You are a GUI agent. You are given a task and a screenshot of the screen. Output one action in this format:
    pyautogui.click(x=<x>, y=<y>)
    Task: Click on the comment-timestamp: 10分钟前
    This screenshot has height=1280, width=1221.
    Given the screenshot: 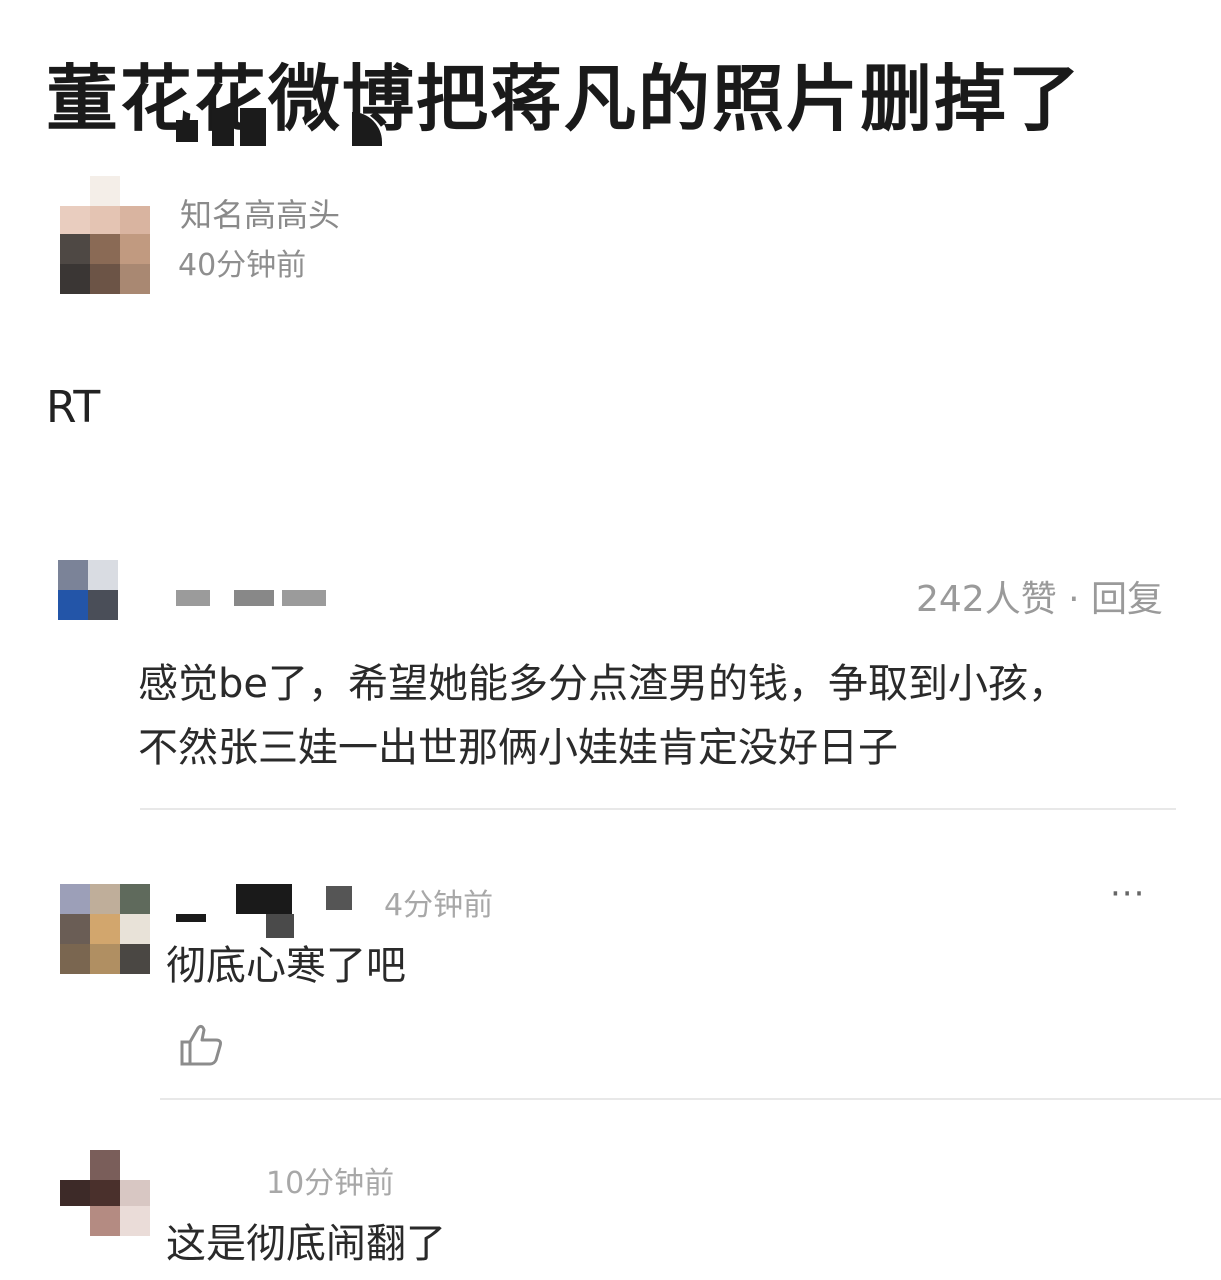 What is the action you would take?
    pyautogui.click(x=330, y=1183)
    